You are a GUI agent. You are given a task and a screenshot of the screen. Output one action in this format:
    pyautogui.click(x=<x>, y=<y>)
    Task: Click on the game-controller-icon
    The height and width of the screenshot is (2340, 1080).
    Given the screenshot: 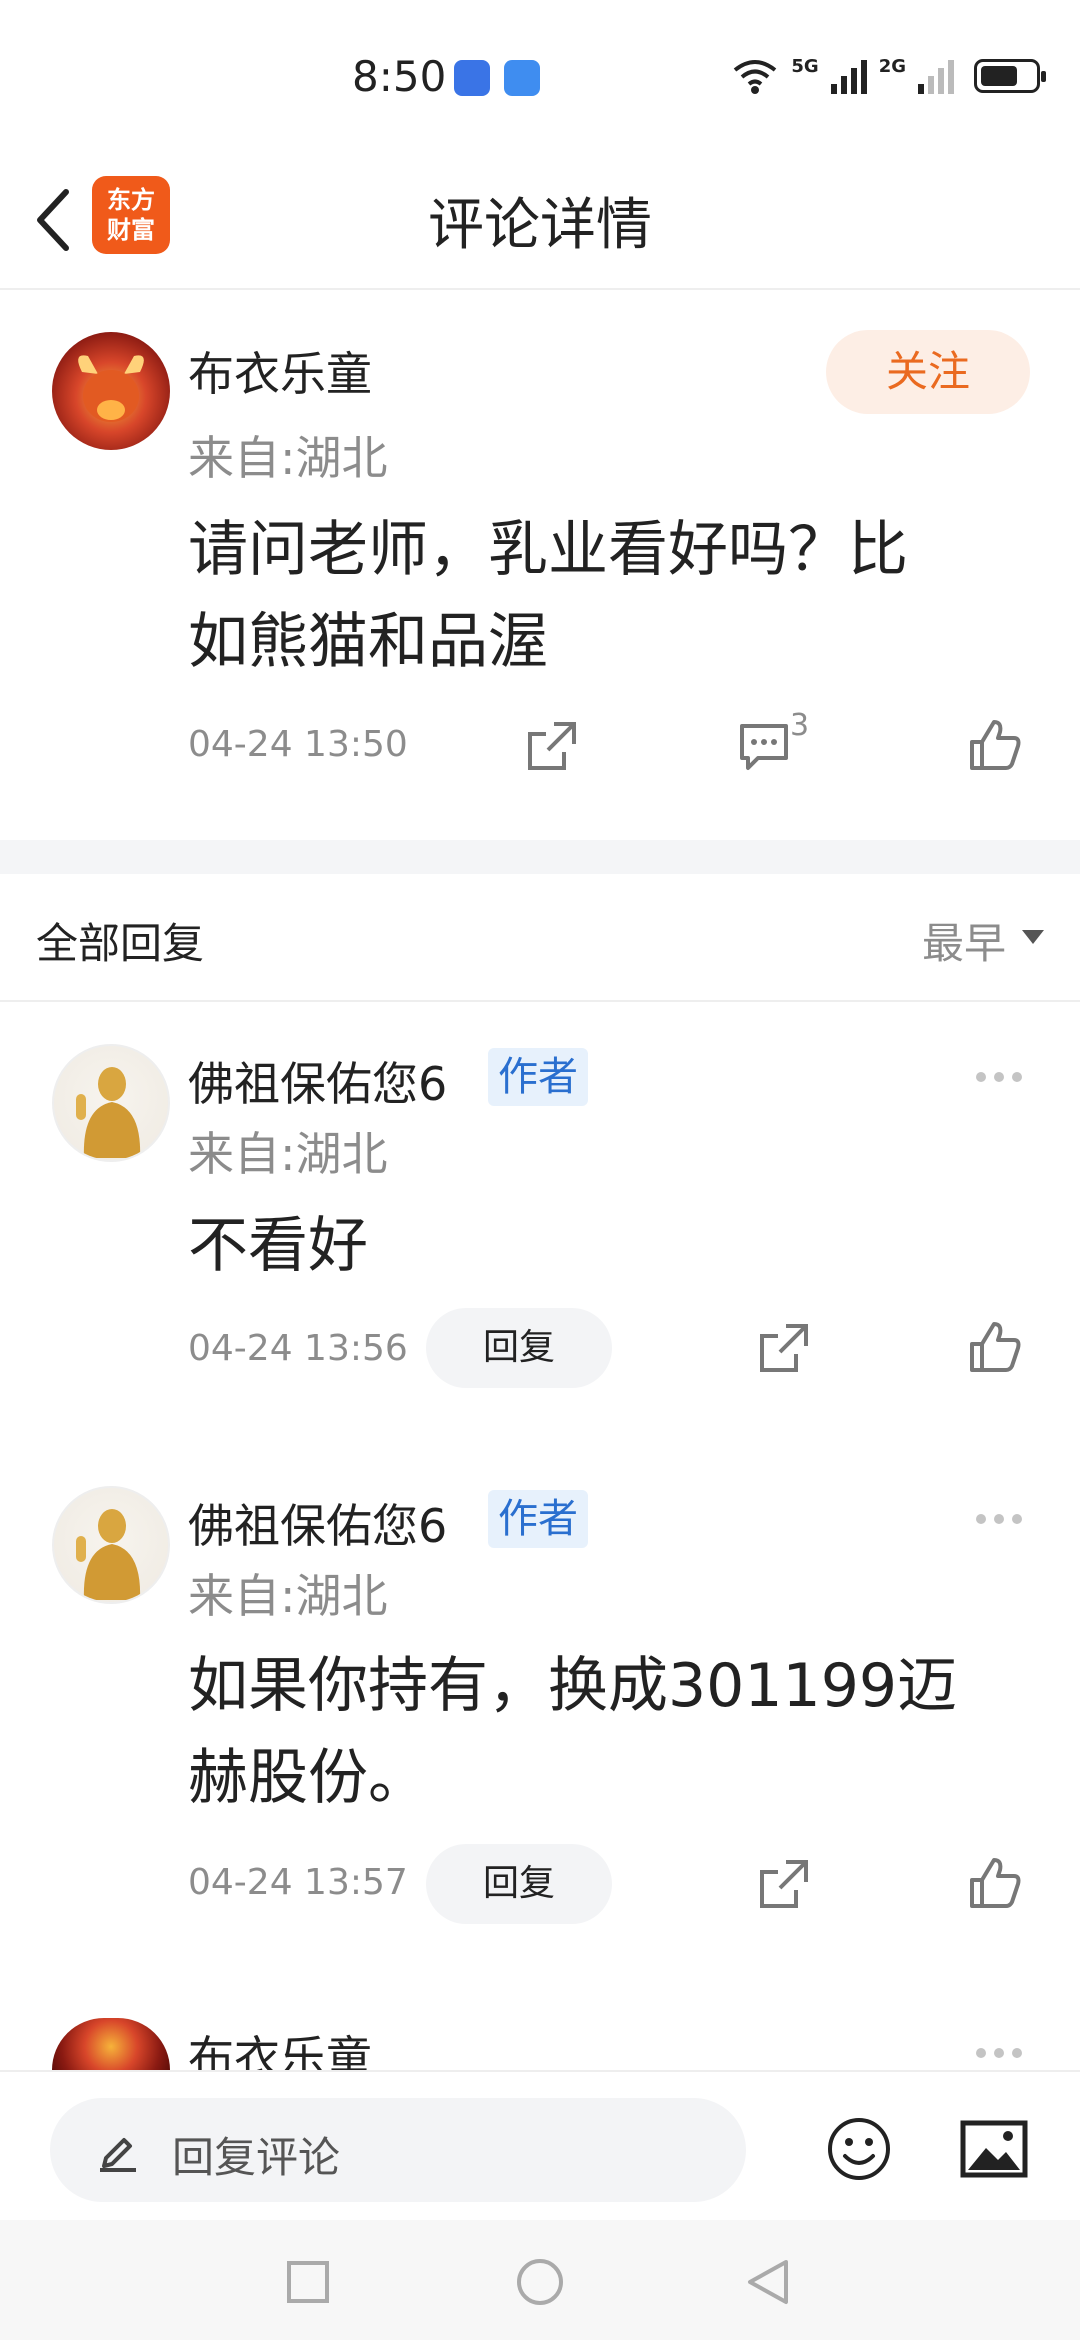 What is the action you would take?
    pyautogui.click(x=522, y=78)
    